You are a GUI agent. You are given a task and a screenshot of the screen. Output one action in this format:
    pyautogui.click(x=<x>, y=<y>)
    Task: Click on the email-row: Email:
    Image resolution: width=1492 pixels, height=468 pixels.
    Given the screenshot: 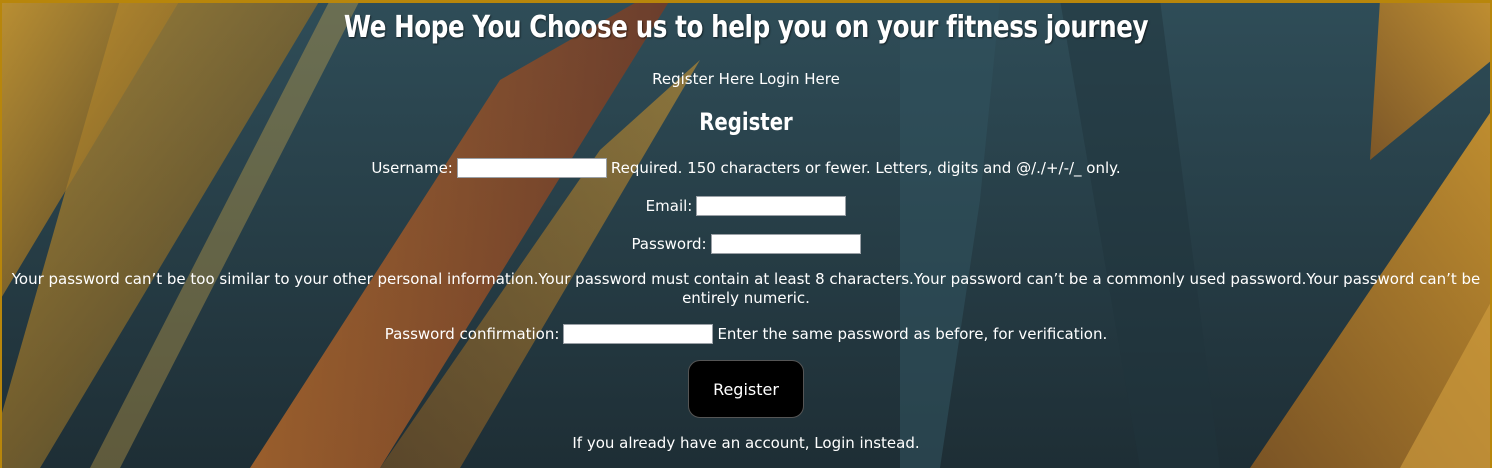 What is the action you would take?
    pyautogui.click(x=746, y=206)
    